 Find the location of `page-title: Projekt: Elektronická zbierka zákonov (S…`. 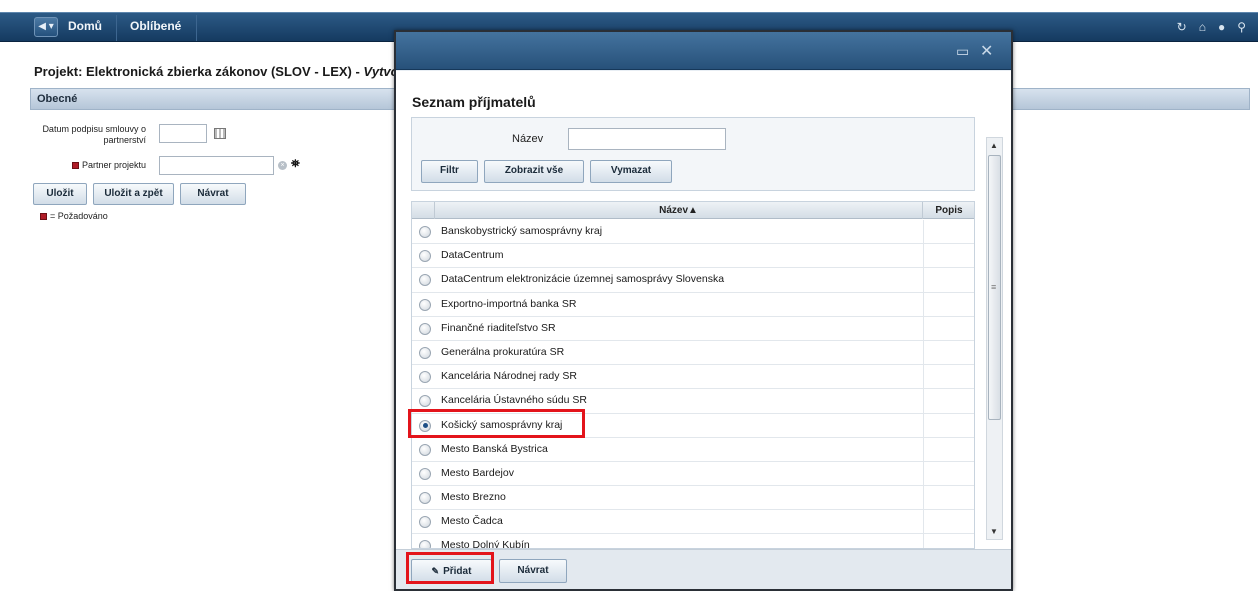

page-title: Projekt: Elektronická zbierka zákonov (S… is located at coordinates (220, 71).